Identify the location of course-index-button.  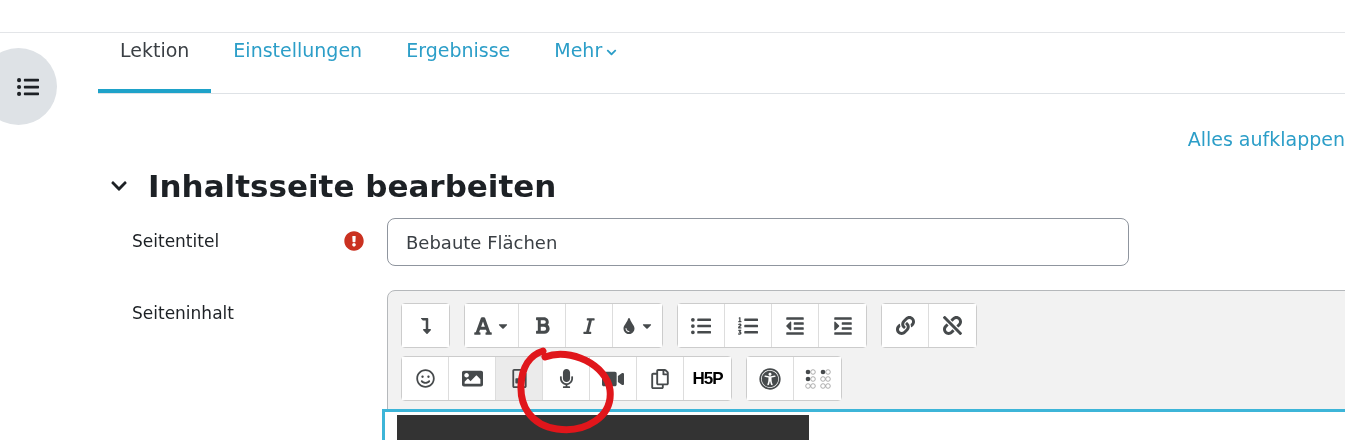
(28, 86).